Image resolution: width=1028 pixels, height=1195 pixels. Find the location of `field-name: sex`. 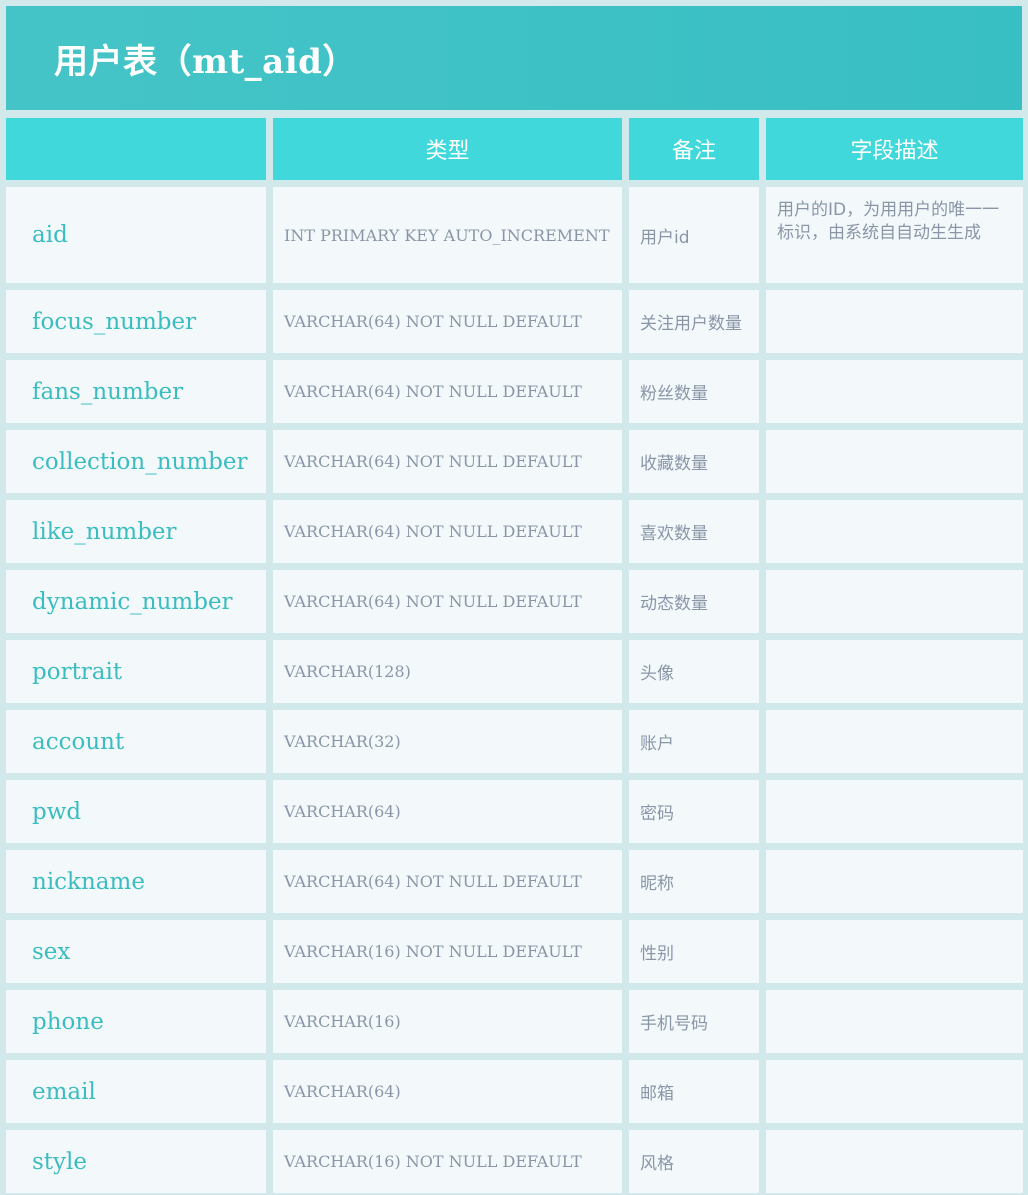

field-name: sex is located at coordinates (51, 951).